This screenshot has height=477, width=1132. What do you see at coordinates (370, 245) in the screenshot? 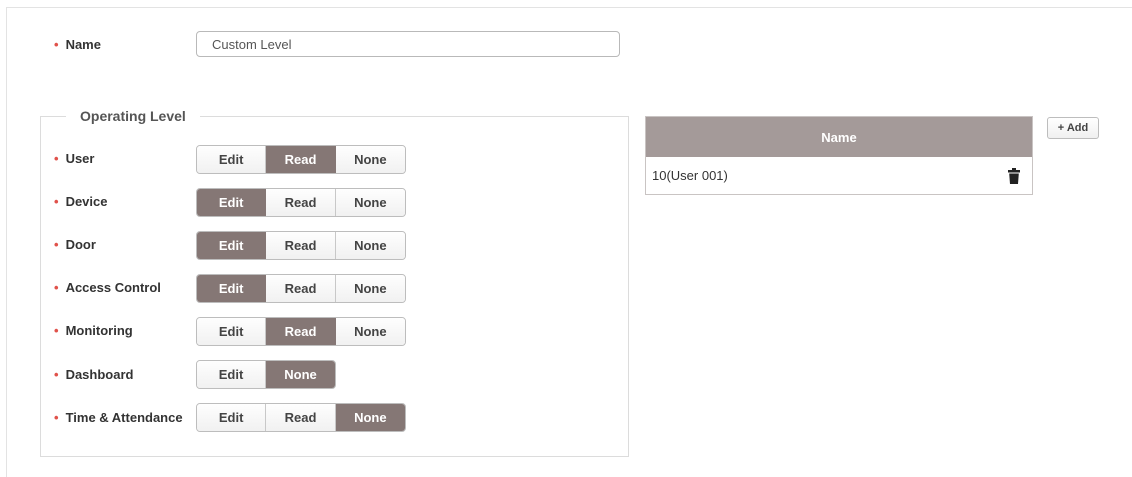
I see `door-none-option: None` at bounding box center [370, 245].